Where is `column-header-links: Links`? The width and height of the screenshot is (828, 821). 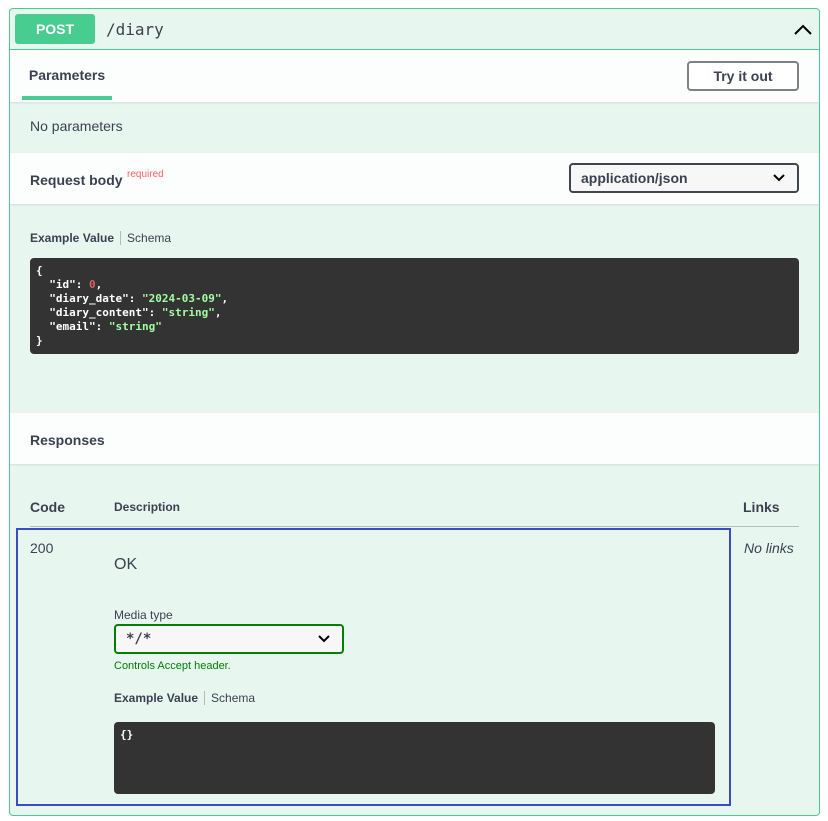 column-header-links: Links is located at coordinates (761, 507).